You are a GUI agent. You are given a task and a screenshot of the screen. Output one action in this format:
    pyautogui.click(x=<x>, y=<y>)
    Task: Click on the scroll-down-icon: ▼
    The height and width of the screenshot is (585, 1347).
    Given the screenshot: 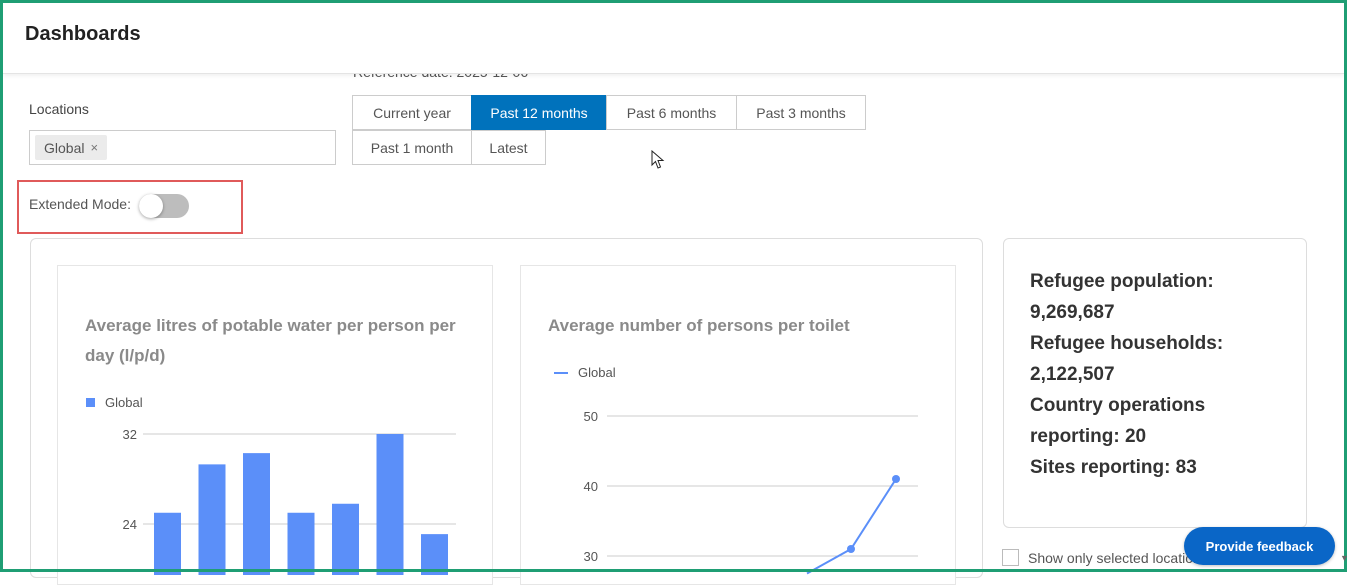 What is the action you would take?
    pyautogui.click(x=1343, y=558)
    